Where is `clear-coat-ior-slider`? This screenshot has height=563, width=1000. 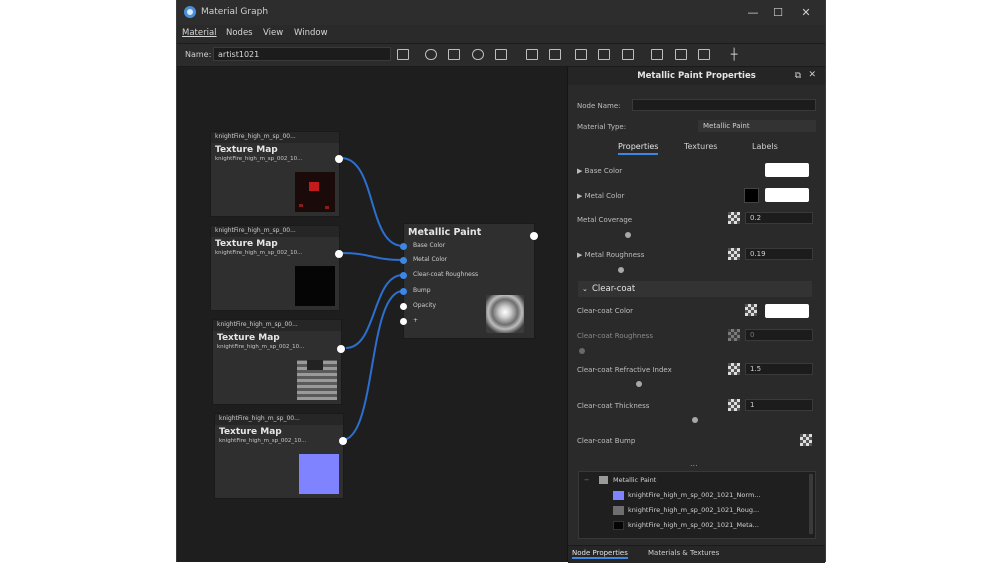 clear-coat-ior-slider is located at coordinates (639, 384).